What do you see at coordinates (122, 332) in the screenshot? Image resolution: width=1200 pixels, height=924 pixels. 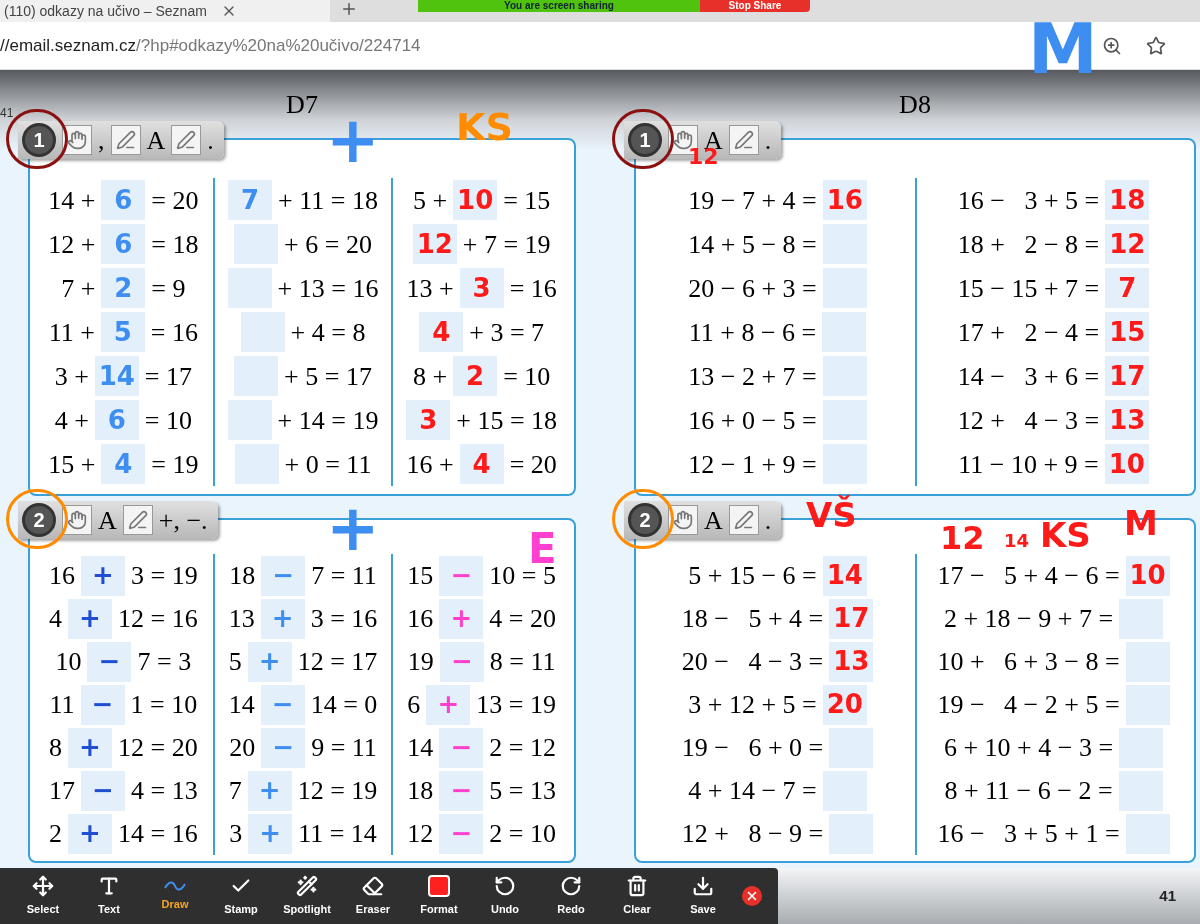 I see `answer-box: 5` at bounding box center [122, 332].